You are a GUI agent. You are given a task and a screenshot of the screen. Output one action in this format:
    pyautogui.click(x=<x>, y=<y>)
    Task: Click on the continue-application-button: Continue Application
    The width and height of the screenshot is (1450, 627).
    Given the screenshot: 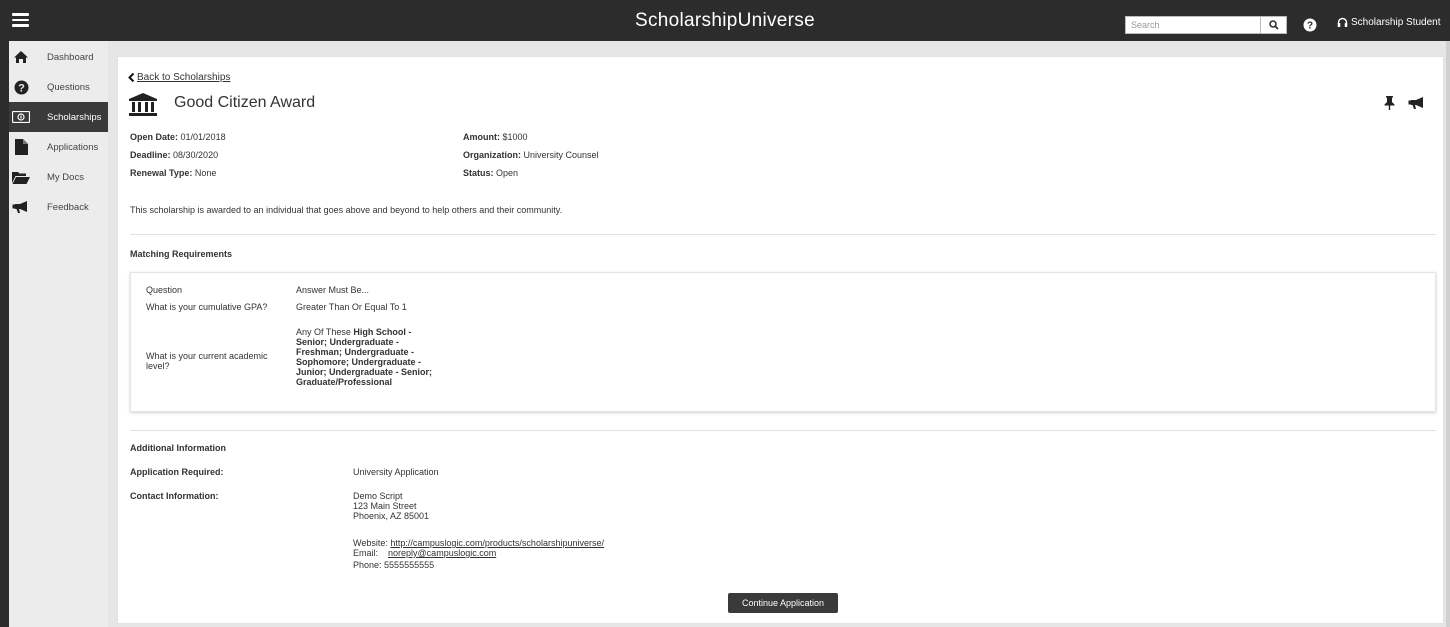 What is the action you would take?
    pyautogui.click(x=783, y=603)
    